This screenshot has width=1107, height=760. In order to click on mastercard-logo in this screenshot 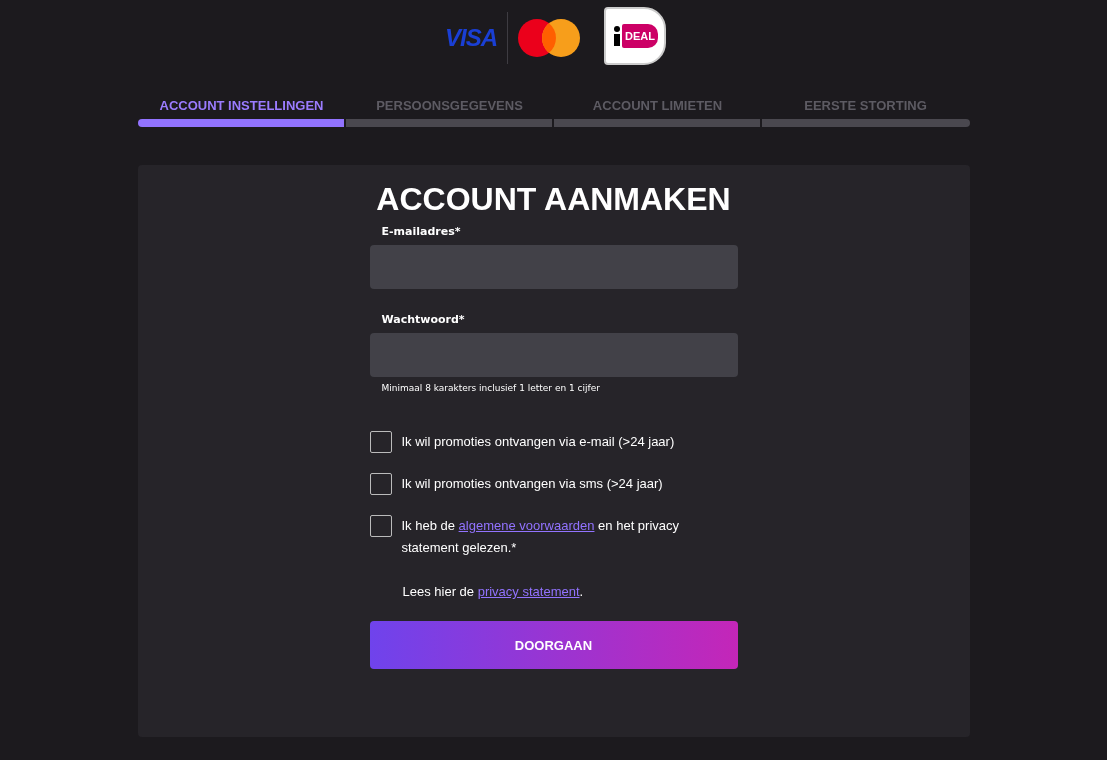, I will do `click(549, 37)`.